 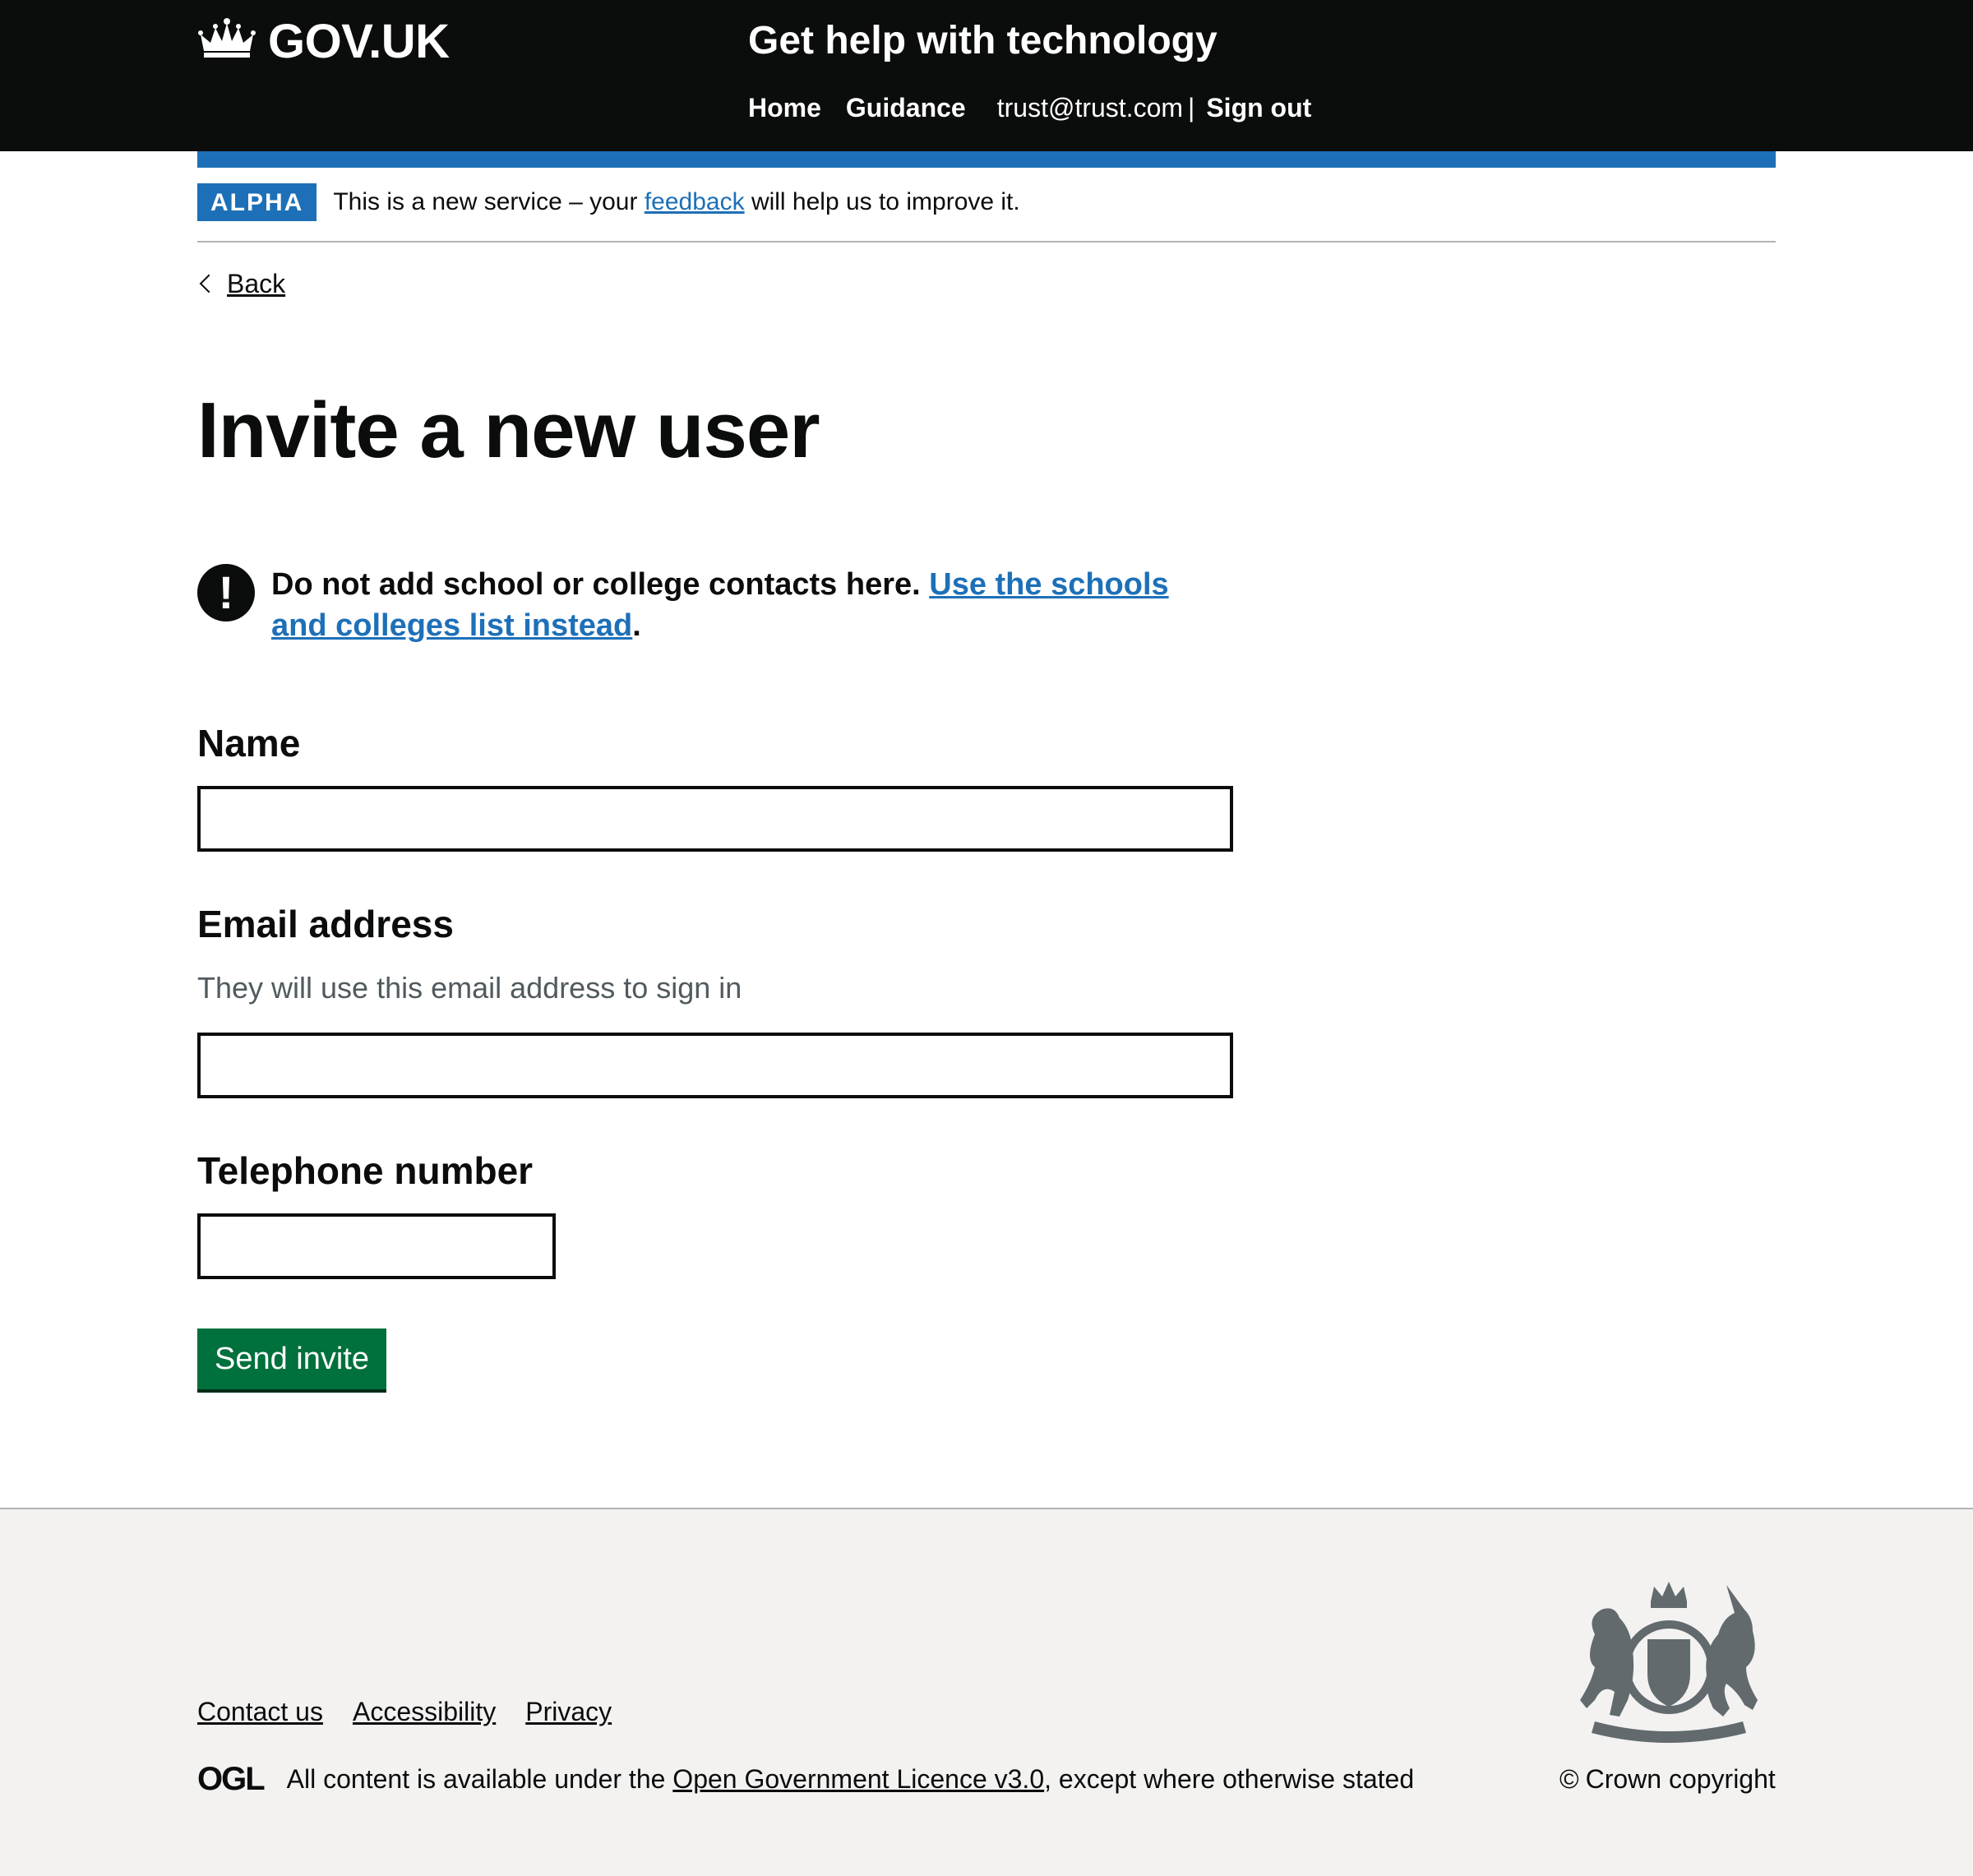 What do you see at coordinates (785, 107) in the screenshot?
I see `nav-home-link: Home` at bounding box center [785, 107].